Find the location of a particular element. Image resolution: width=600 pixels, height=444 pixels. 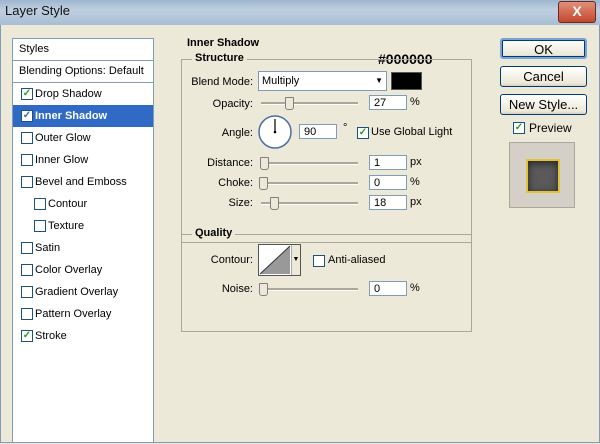

style-preview-thumbnail is located at coordinates (542, 175).